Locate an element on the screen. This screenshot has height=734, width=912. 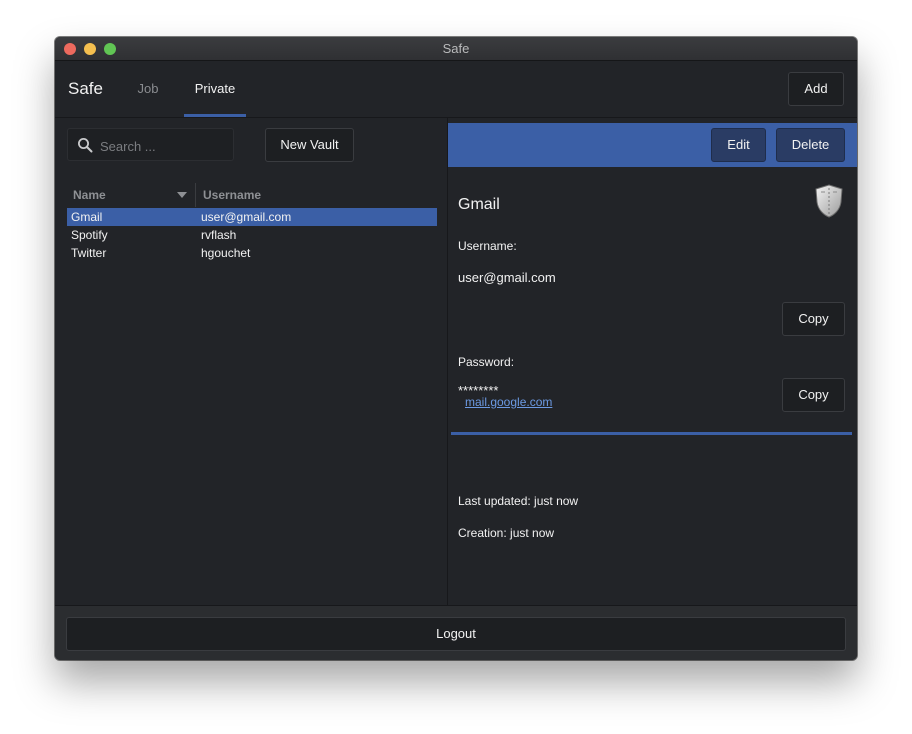
section-divider is located at coordinates (651, 433).